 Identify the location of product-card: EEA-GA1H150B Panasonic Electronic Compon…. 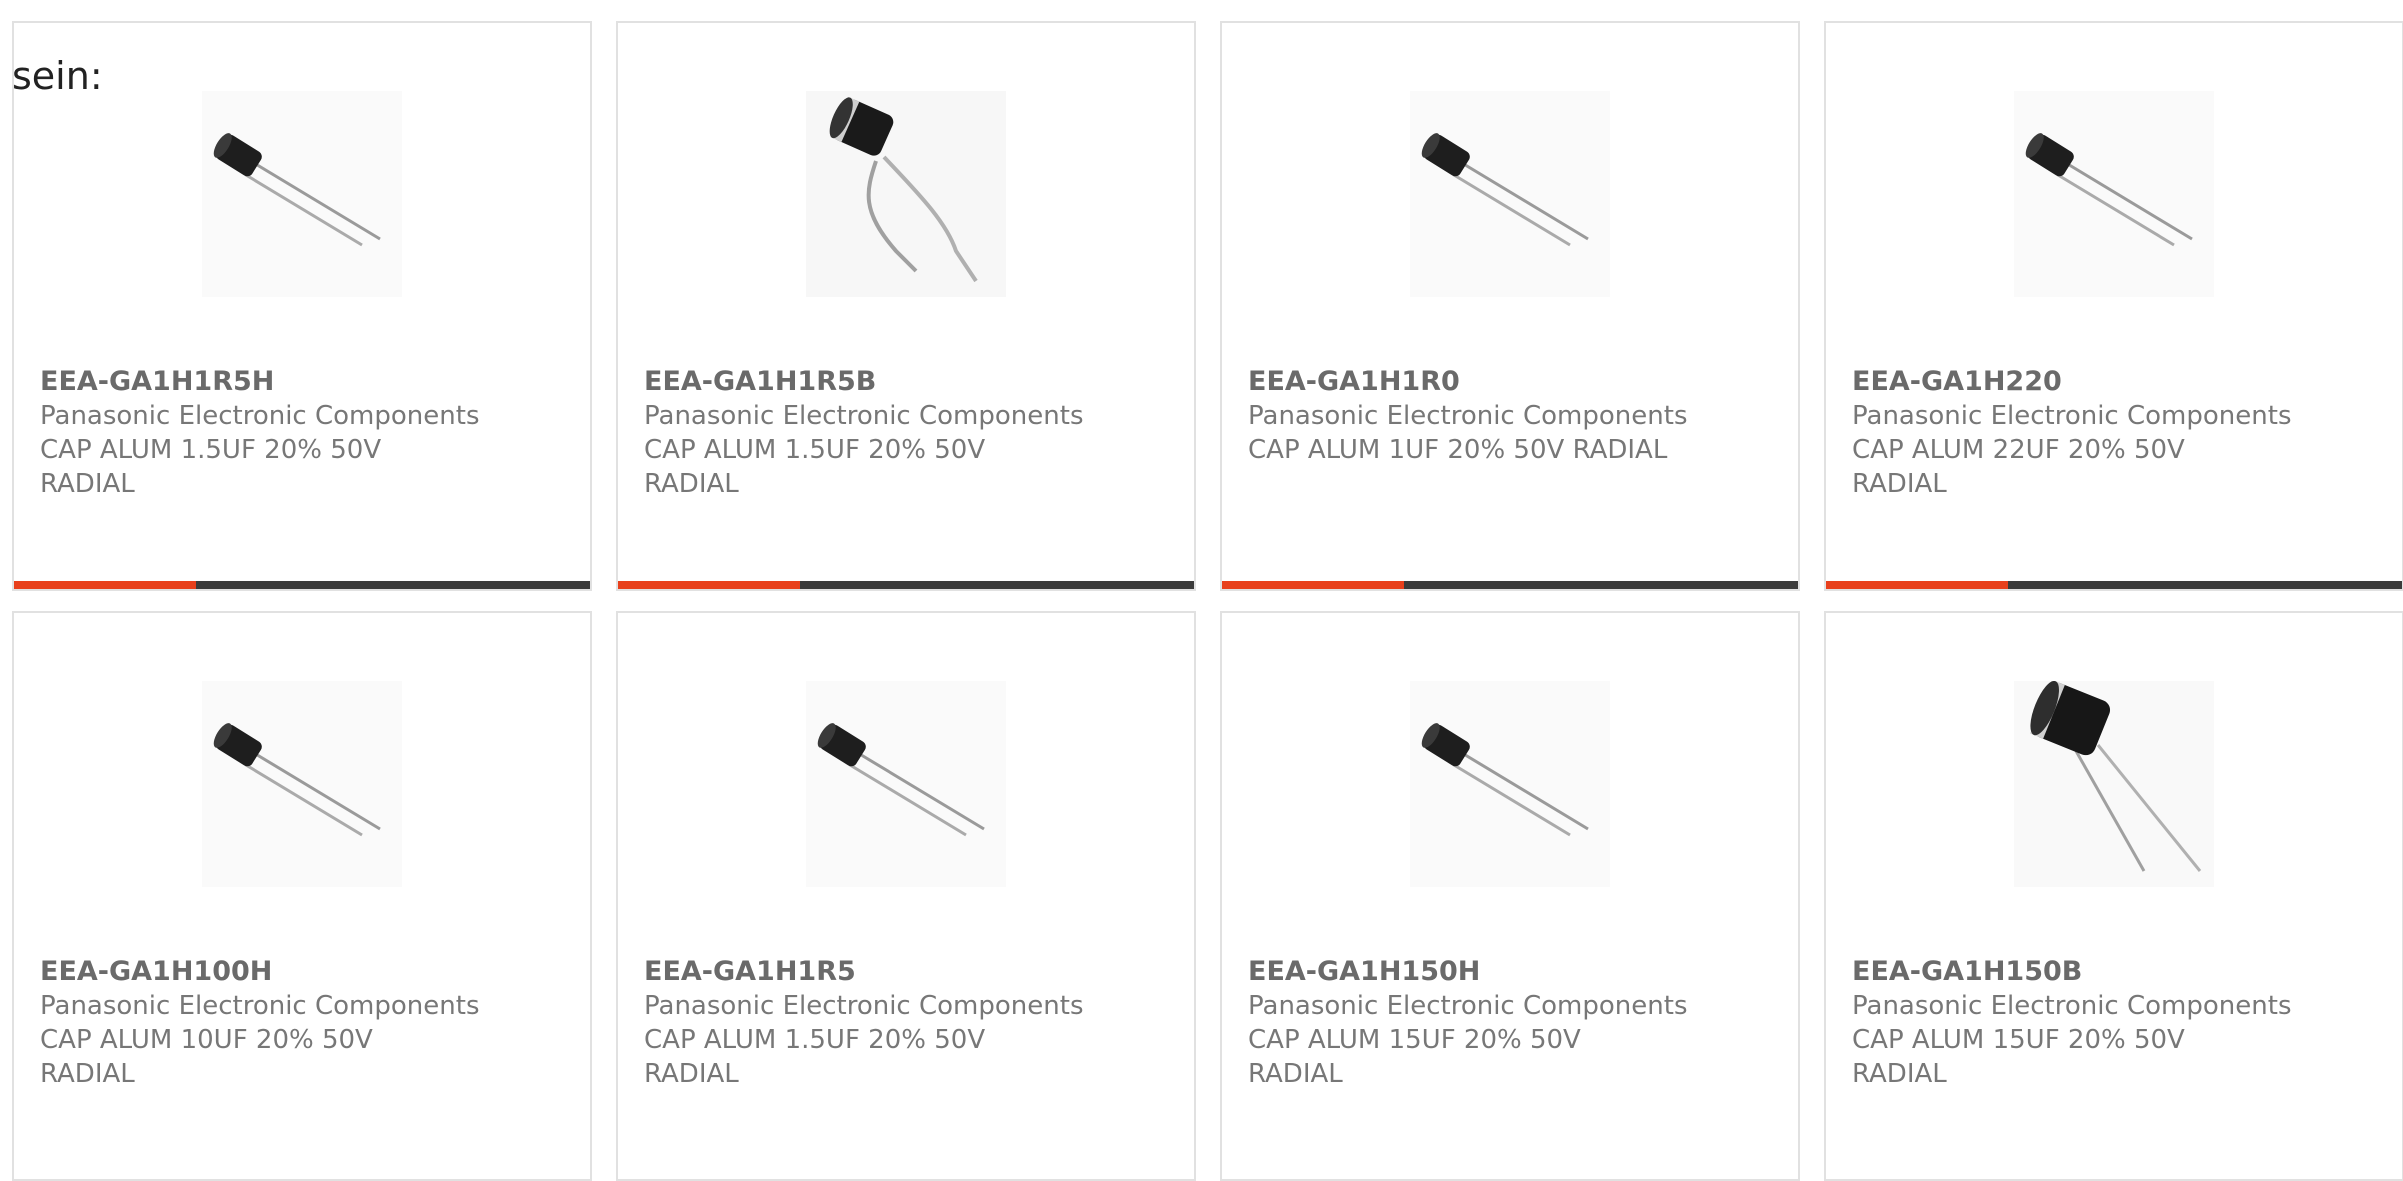
(2113, 896).